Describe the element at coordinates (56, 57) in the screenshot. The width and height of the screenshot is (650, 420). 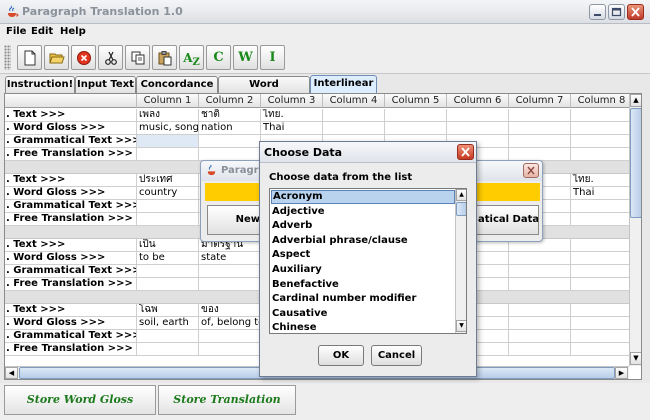
I see `open-folder-button` at that location.